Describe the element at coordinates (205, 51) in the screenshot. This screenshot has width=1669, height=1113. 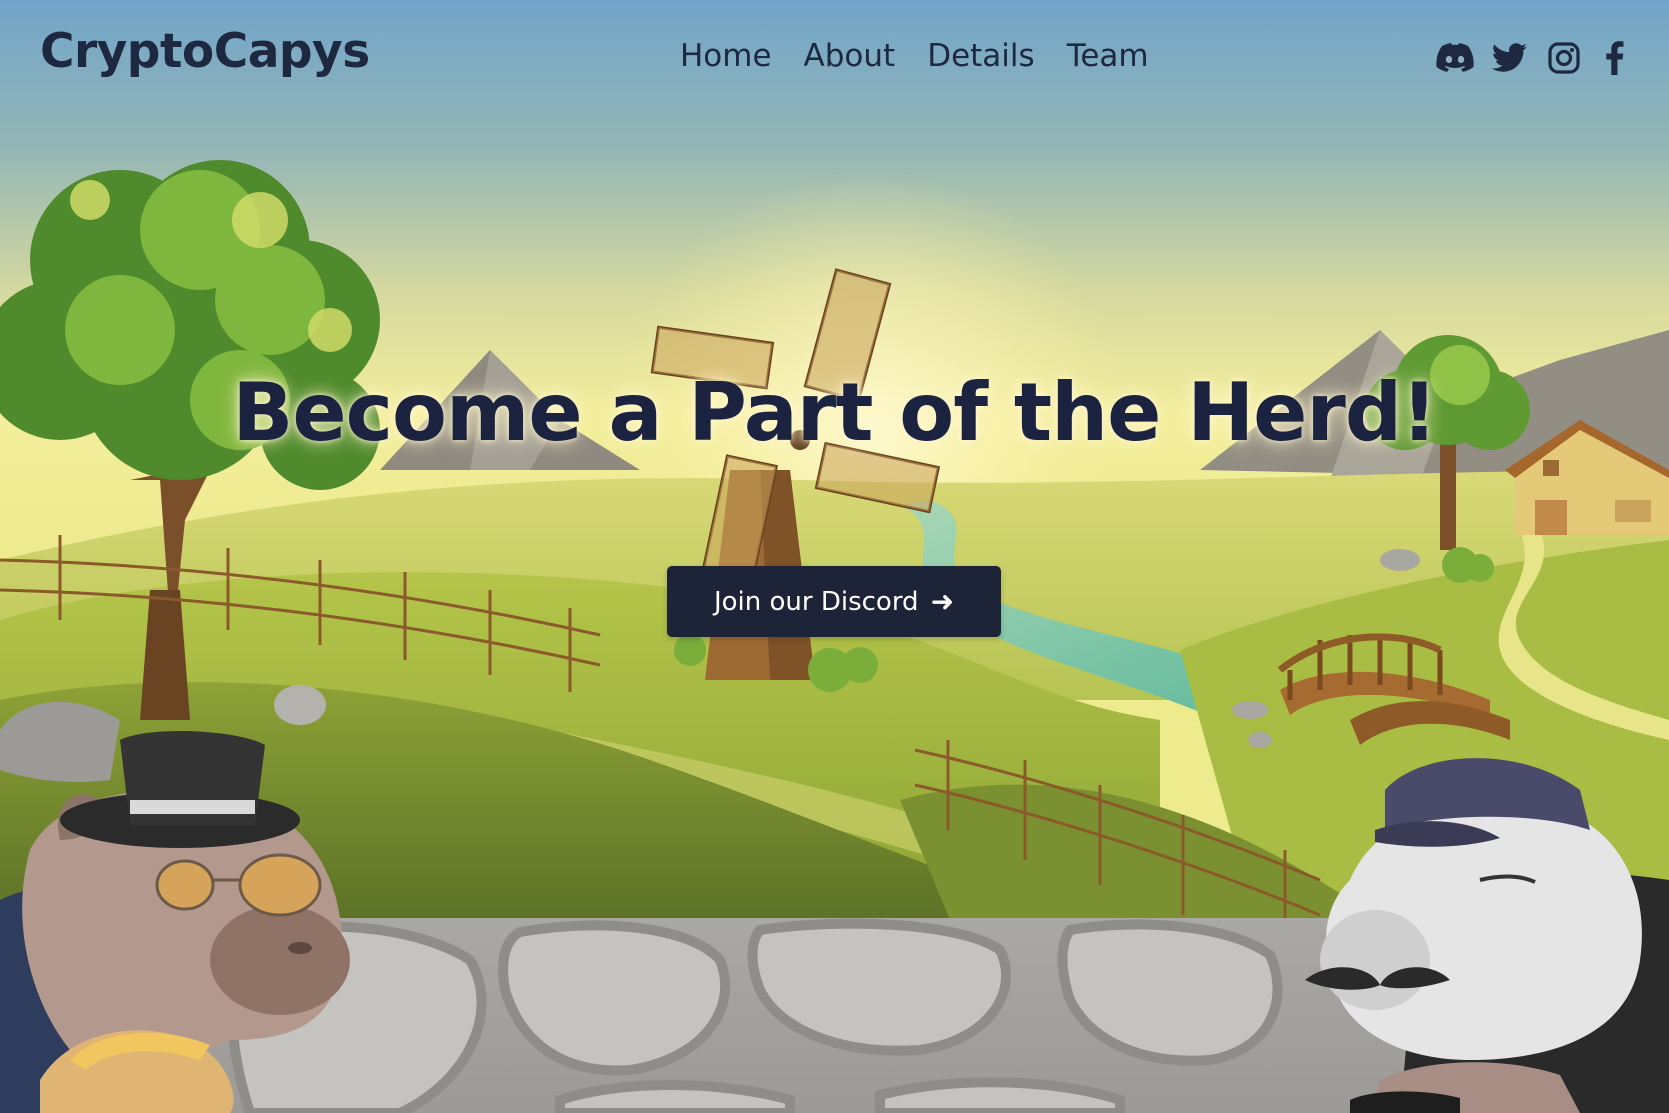
I see `brand-logo: CryptoCapys` at that location.